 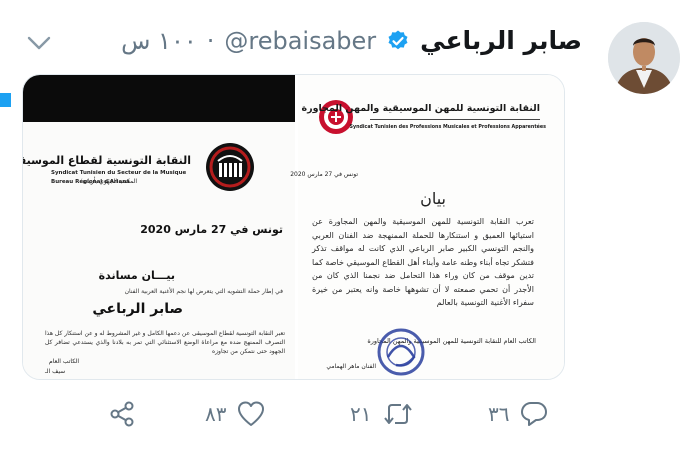 What do you see at coordinates (499, 414) in the screenshot?
I see `reply-count: ٣٦` at bounding box center [499, 414].